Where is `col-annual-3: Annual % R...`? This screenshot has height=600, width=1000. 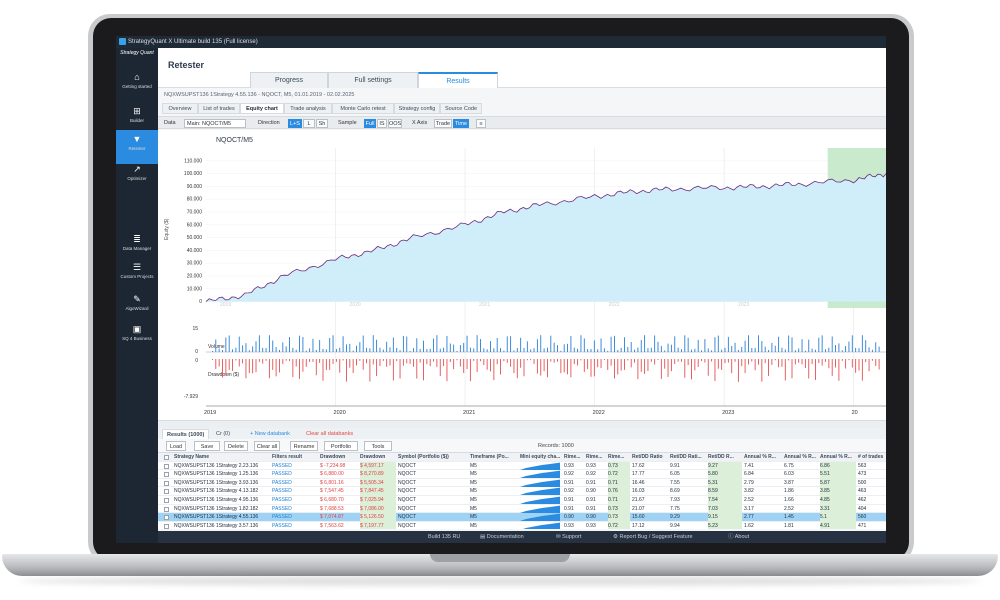
col-annual-3: Annual % R... is located at coordinates (838, 457).